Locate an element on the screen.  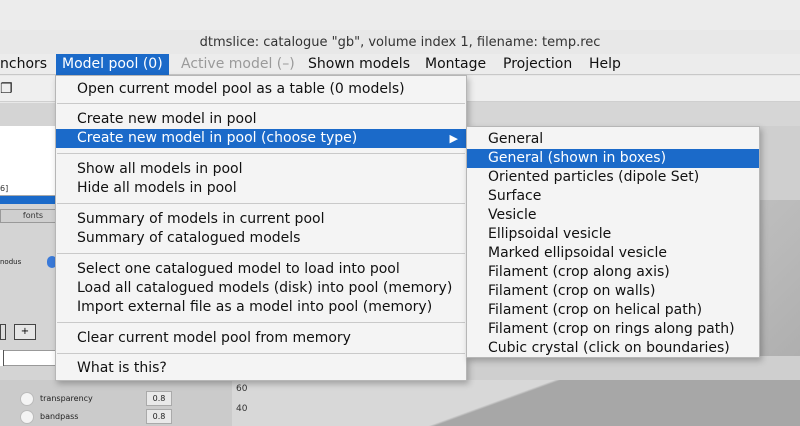
y-tick-40: 40 is located at coordinates (242, 409).